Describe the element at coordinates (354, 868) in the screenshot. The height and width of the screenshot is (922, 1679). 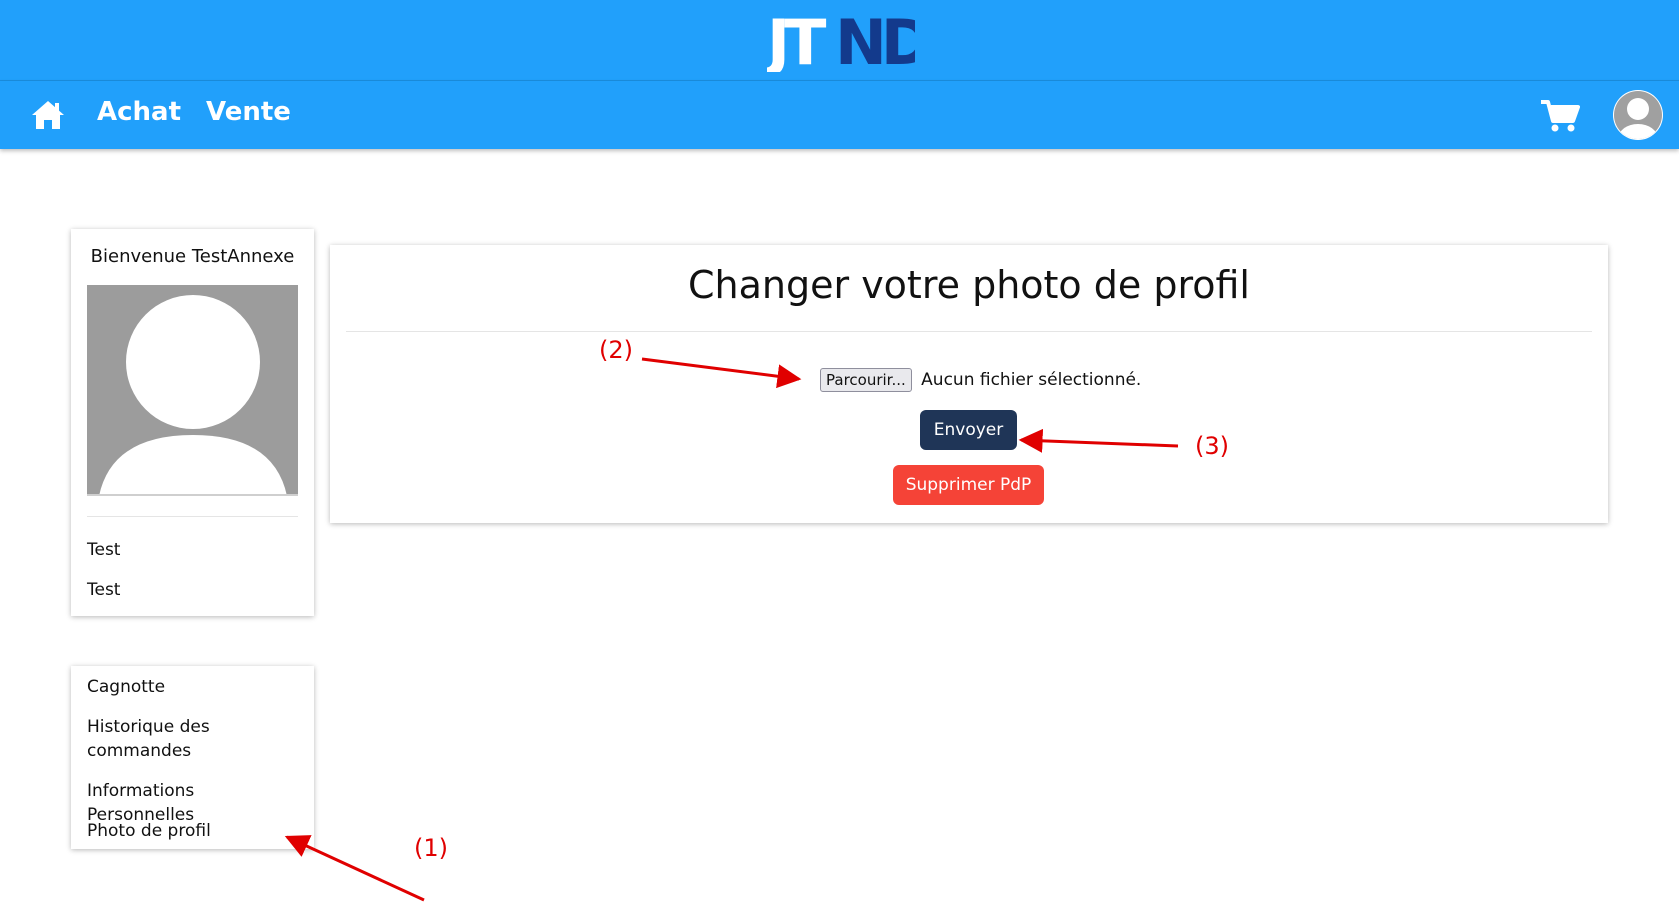
I see `arrow-to-photo-menu` at that location.